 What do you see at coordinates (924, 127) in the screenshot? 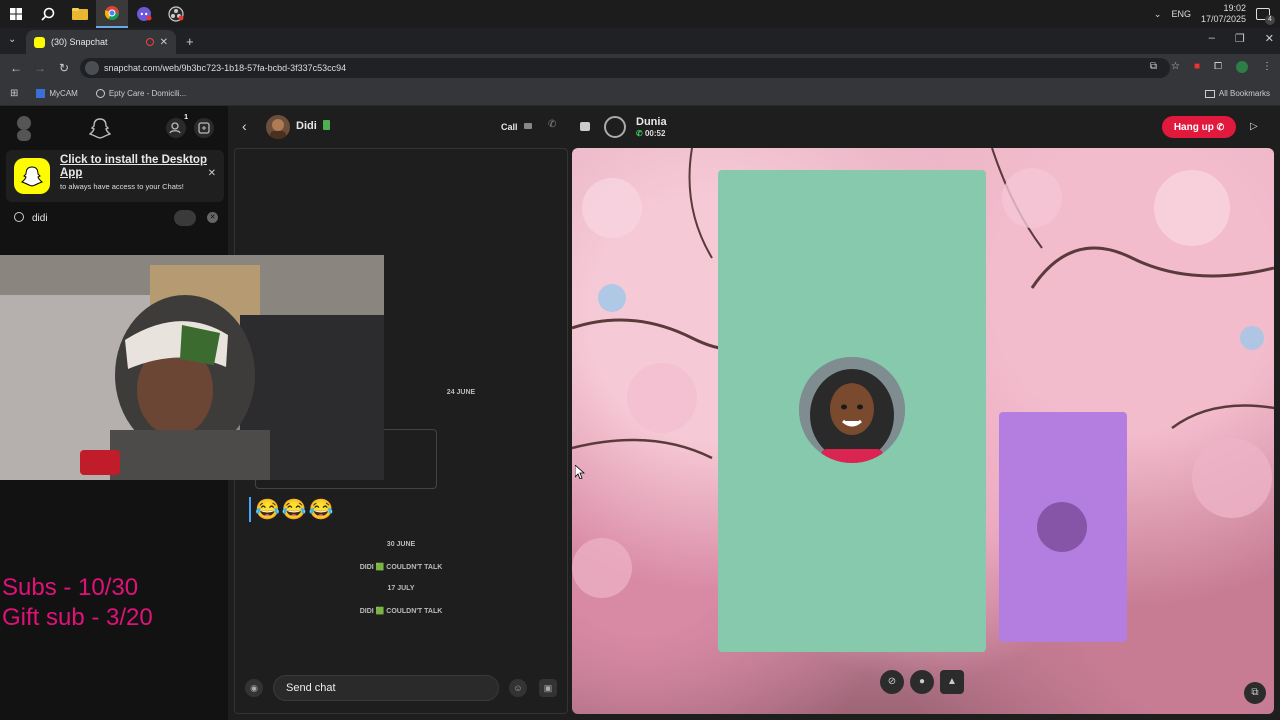
I see `call-header: Dunia ✆ 00:52 Hang up ✆ ▷` at bounding box center [924, 127].